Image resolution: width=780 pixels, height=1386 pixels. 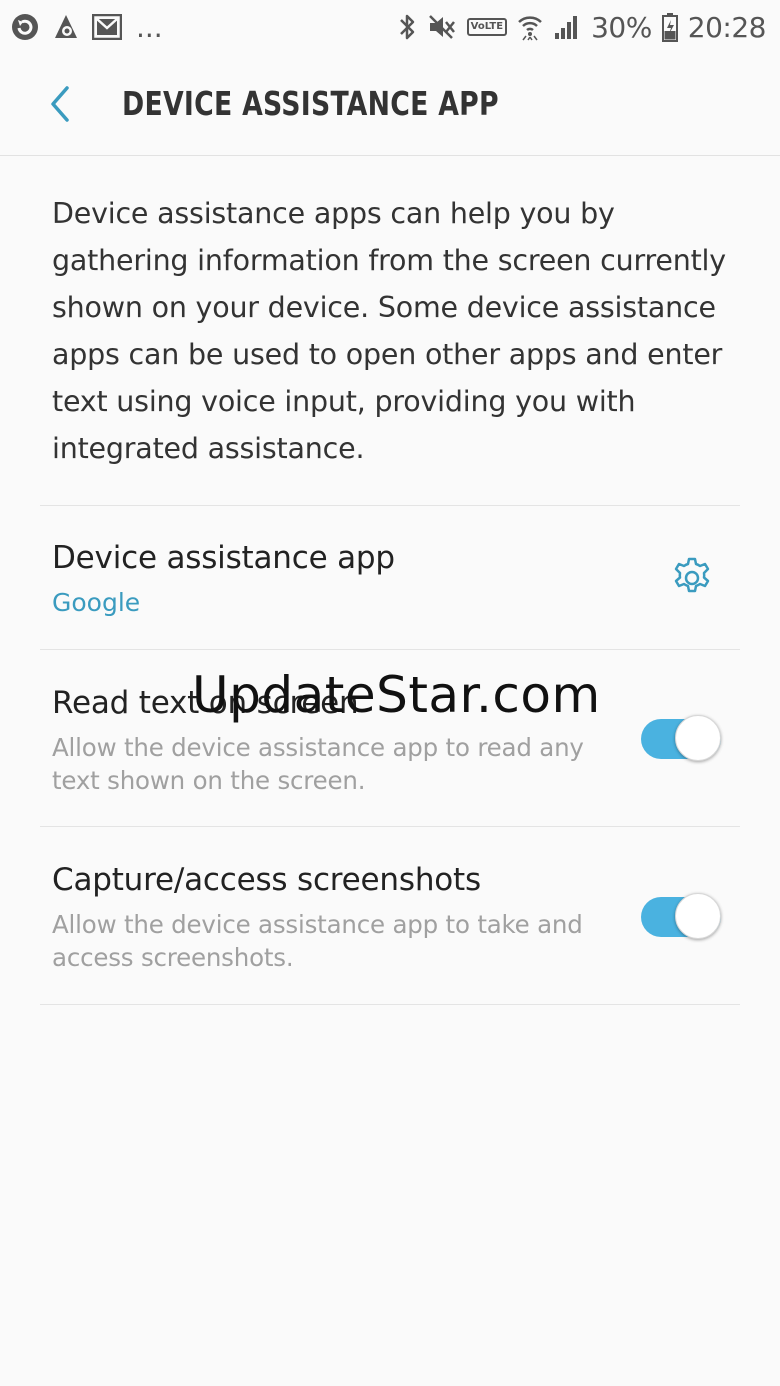 I want to click on gear-icon, so click(x=692, y=578).